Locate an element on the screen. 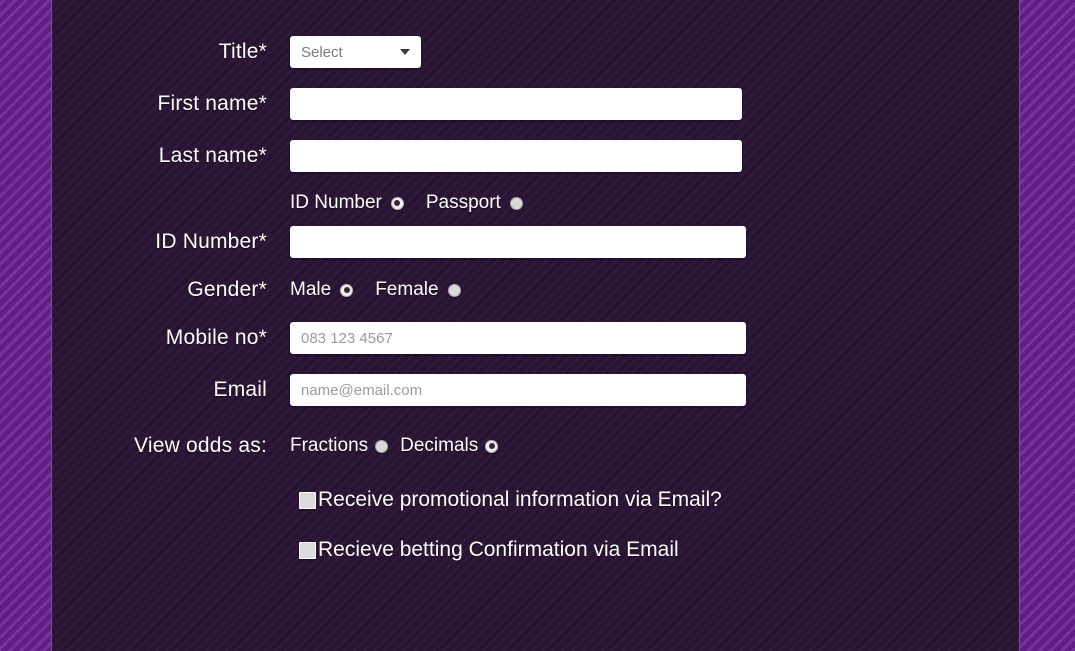  gender-radio-group: Male Female is located at coordinates (375, 290).